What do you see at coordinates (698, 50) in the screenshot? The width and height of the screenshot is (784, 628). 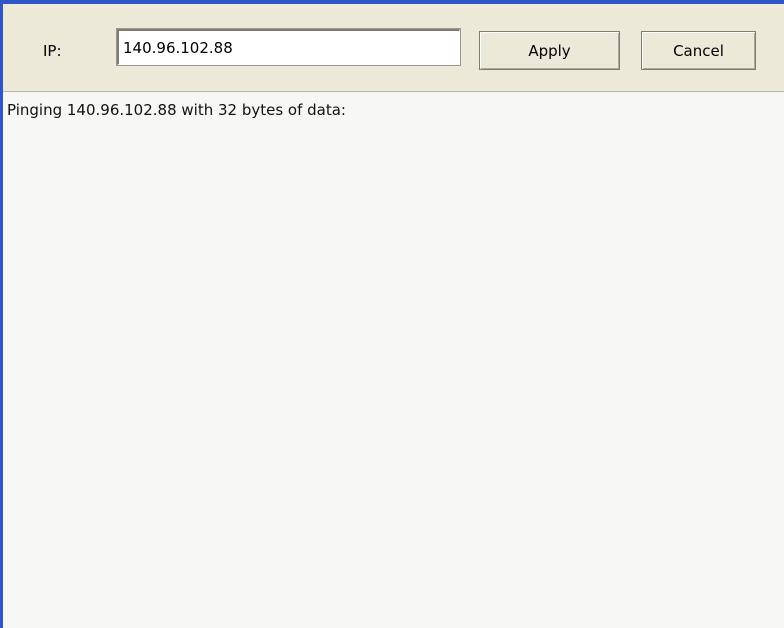 I see `cancel-button: Cancel` at bounding box center [698, 50].